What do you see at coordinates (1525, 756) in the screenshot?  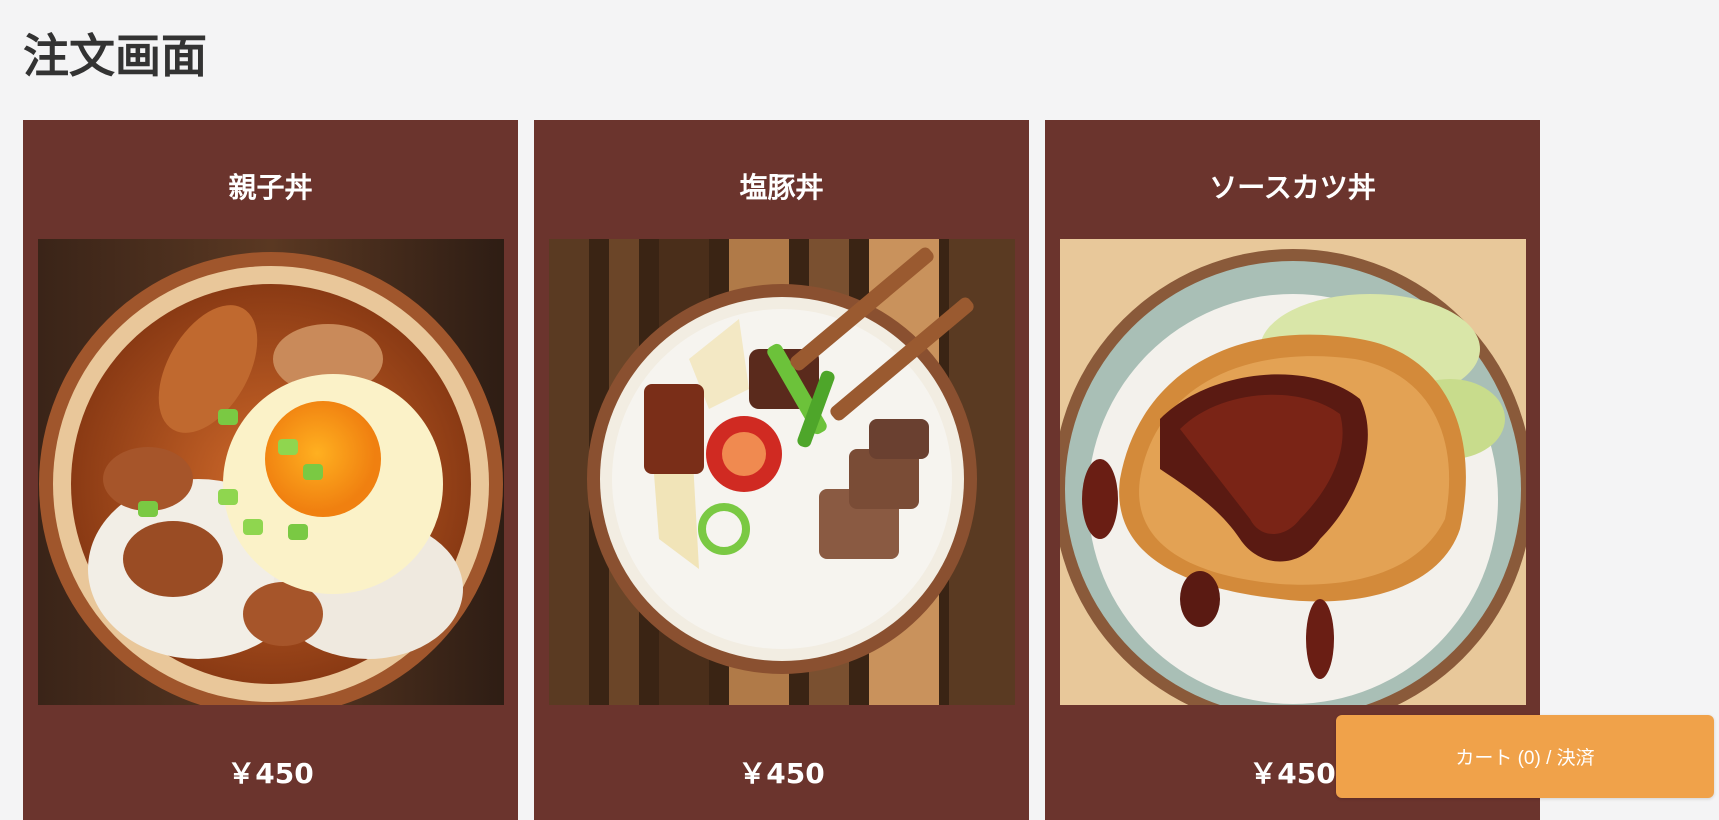 I see `cart-checkout-button: カート (0) / 決済` at bounding box center [1525, 756].